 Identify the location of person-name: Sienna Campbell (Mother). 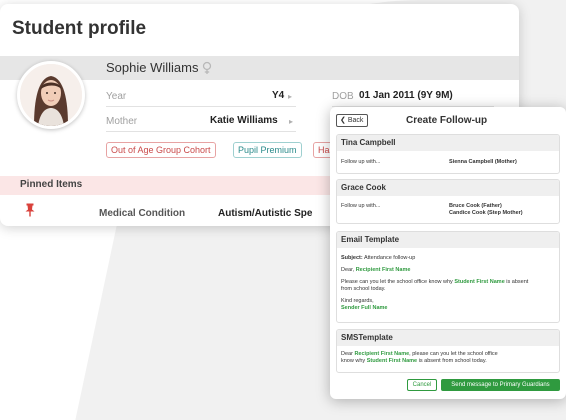
(483, 162).